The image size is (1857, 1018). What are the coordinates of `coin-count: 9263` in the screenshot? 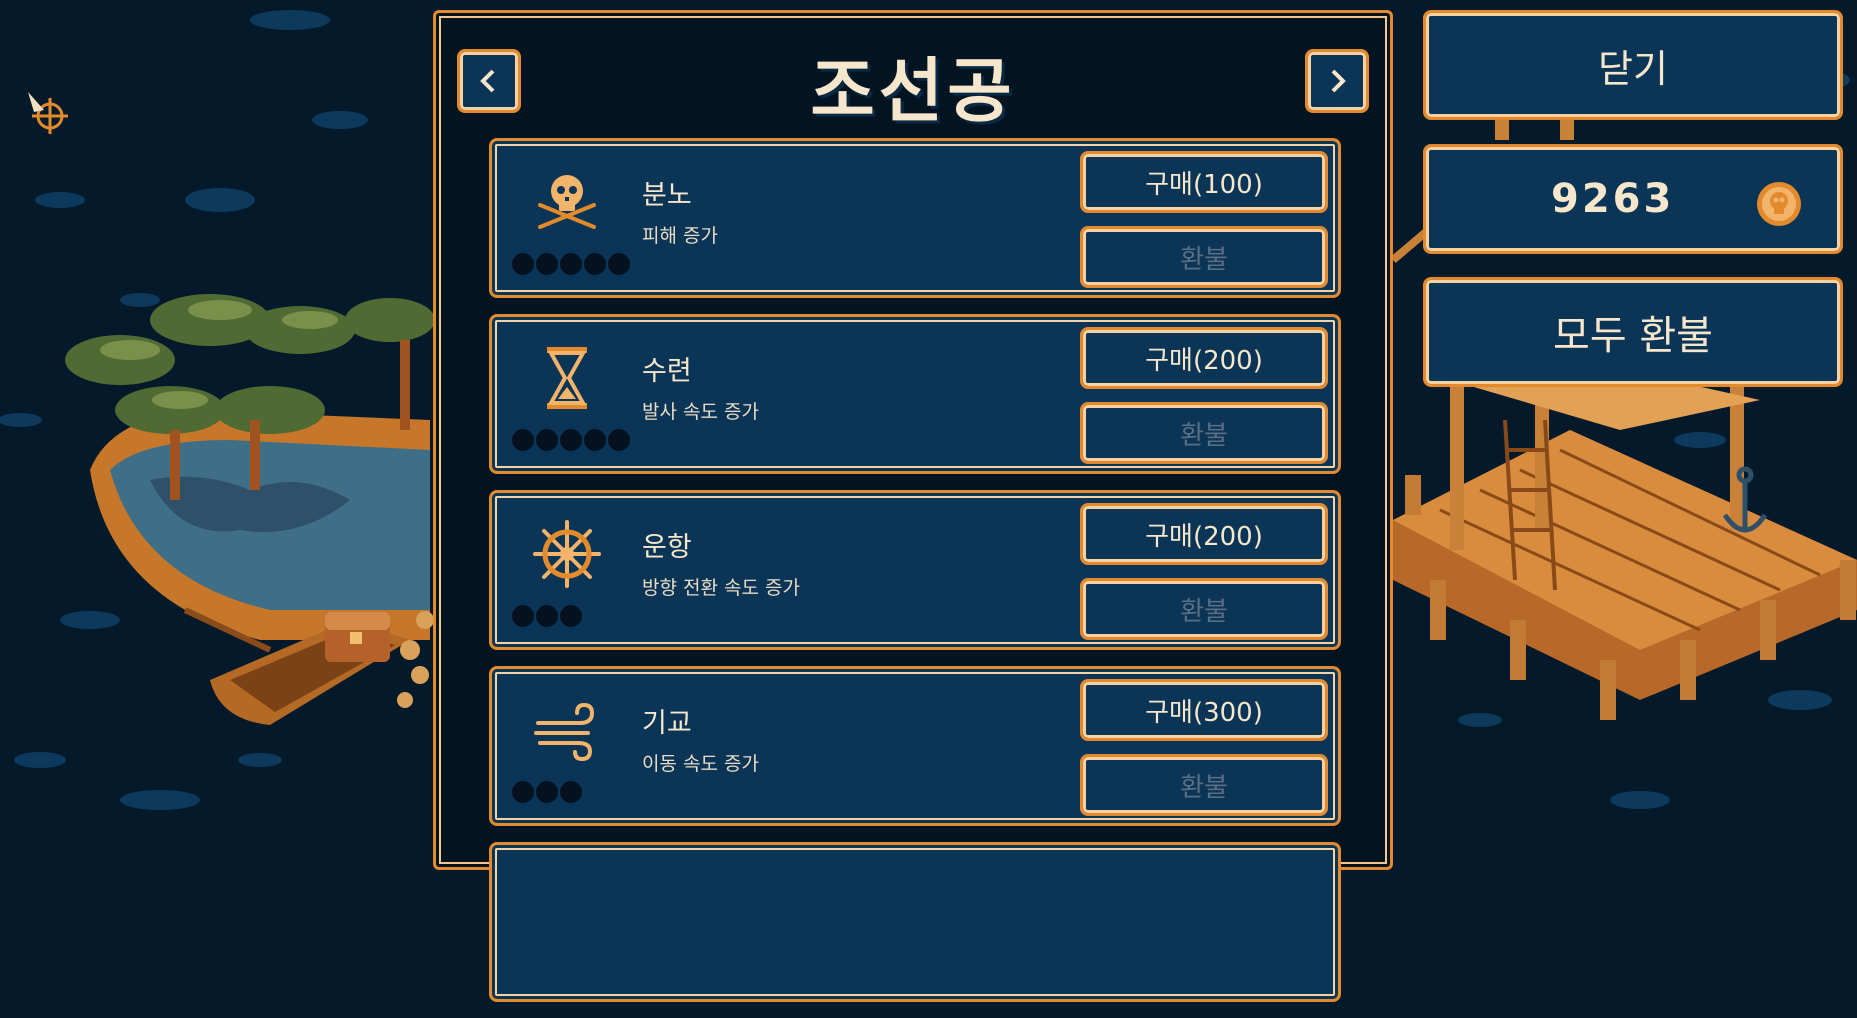 It's located at (1613, 199).